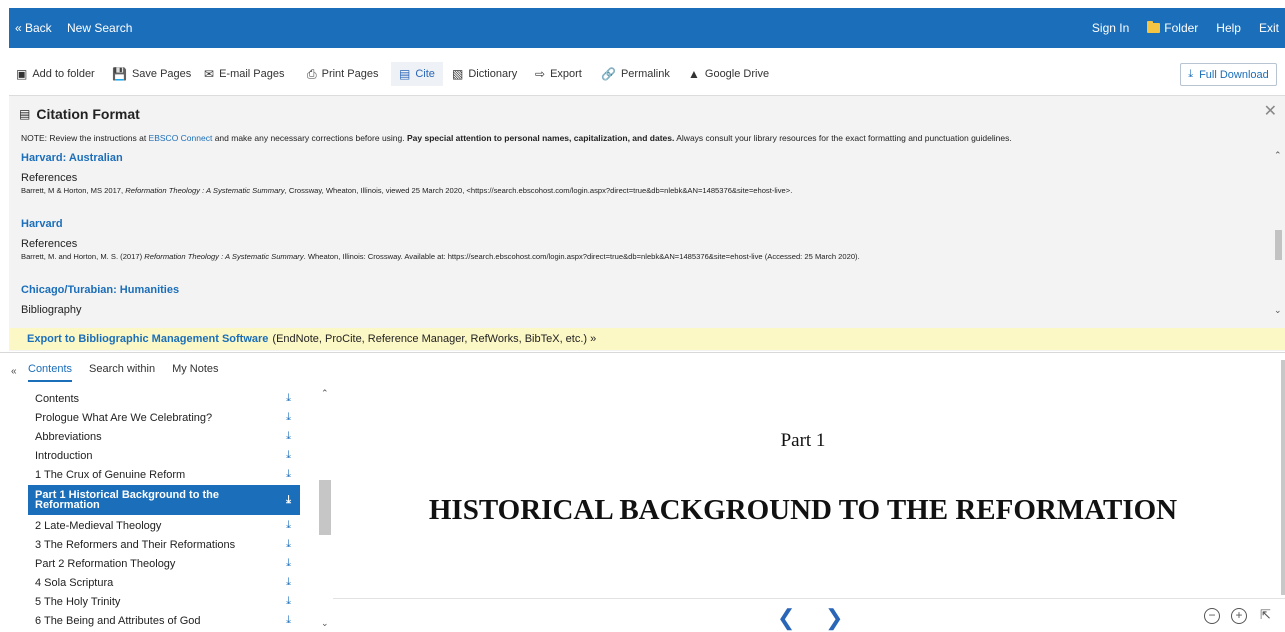 The height and width of the screenshot is (632, 1285). What do you see at coordinates (1228, 28) in the screenshot?
I see `help-link: Help` at bounding box center [1228, 28].